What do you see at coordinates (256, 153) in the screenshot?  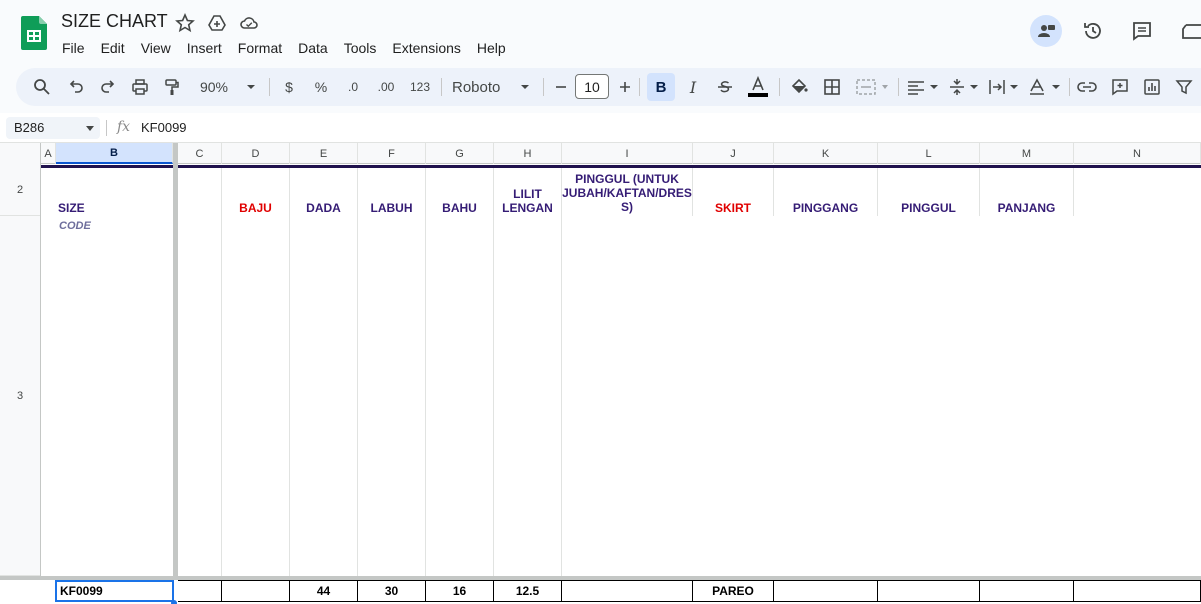 I see `column-header-d: D` at bounding box center [256, 153].